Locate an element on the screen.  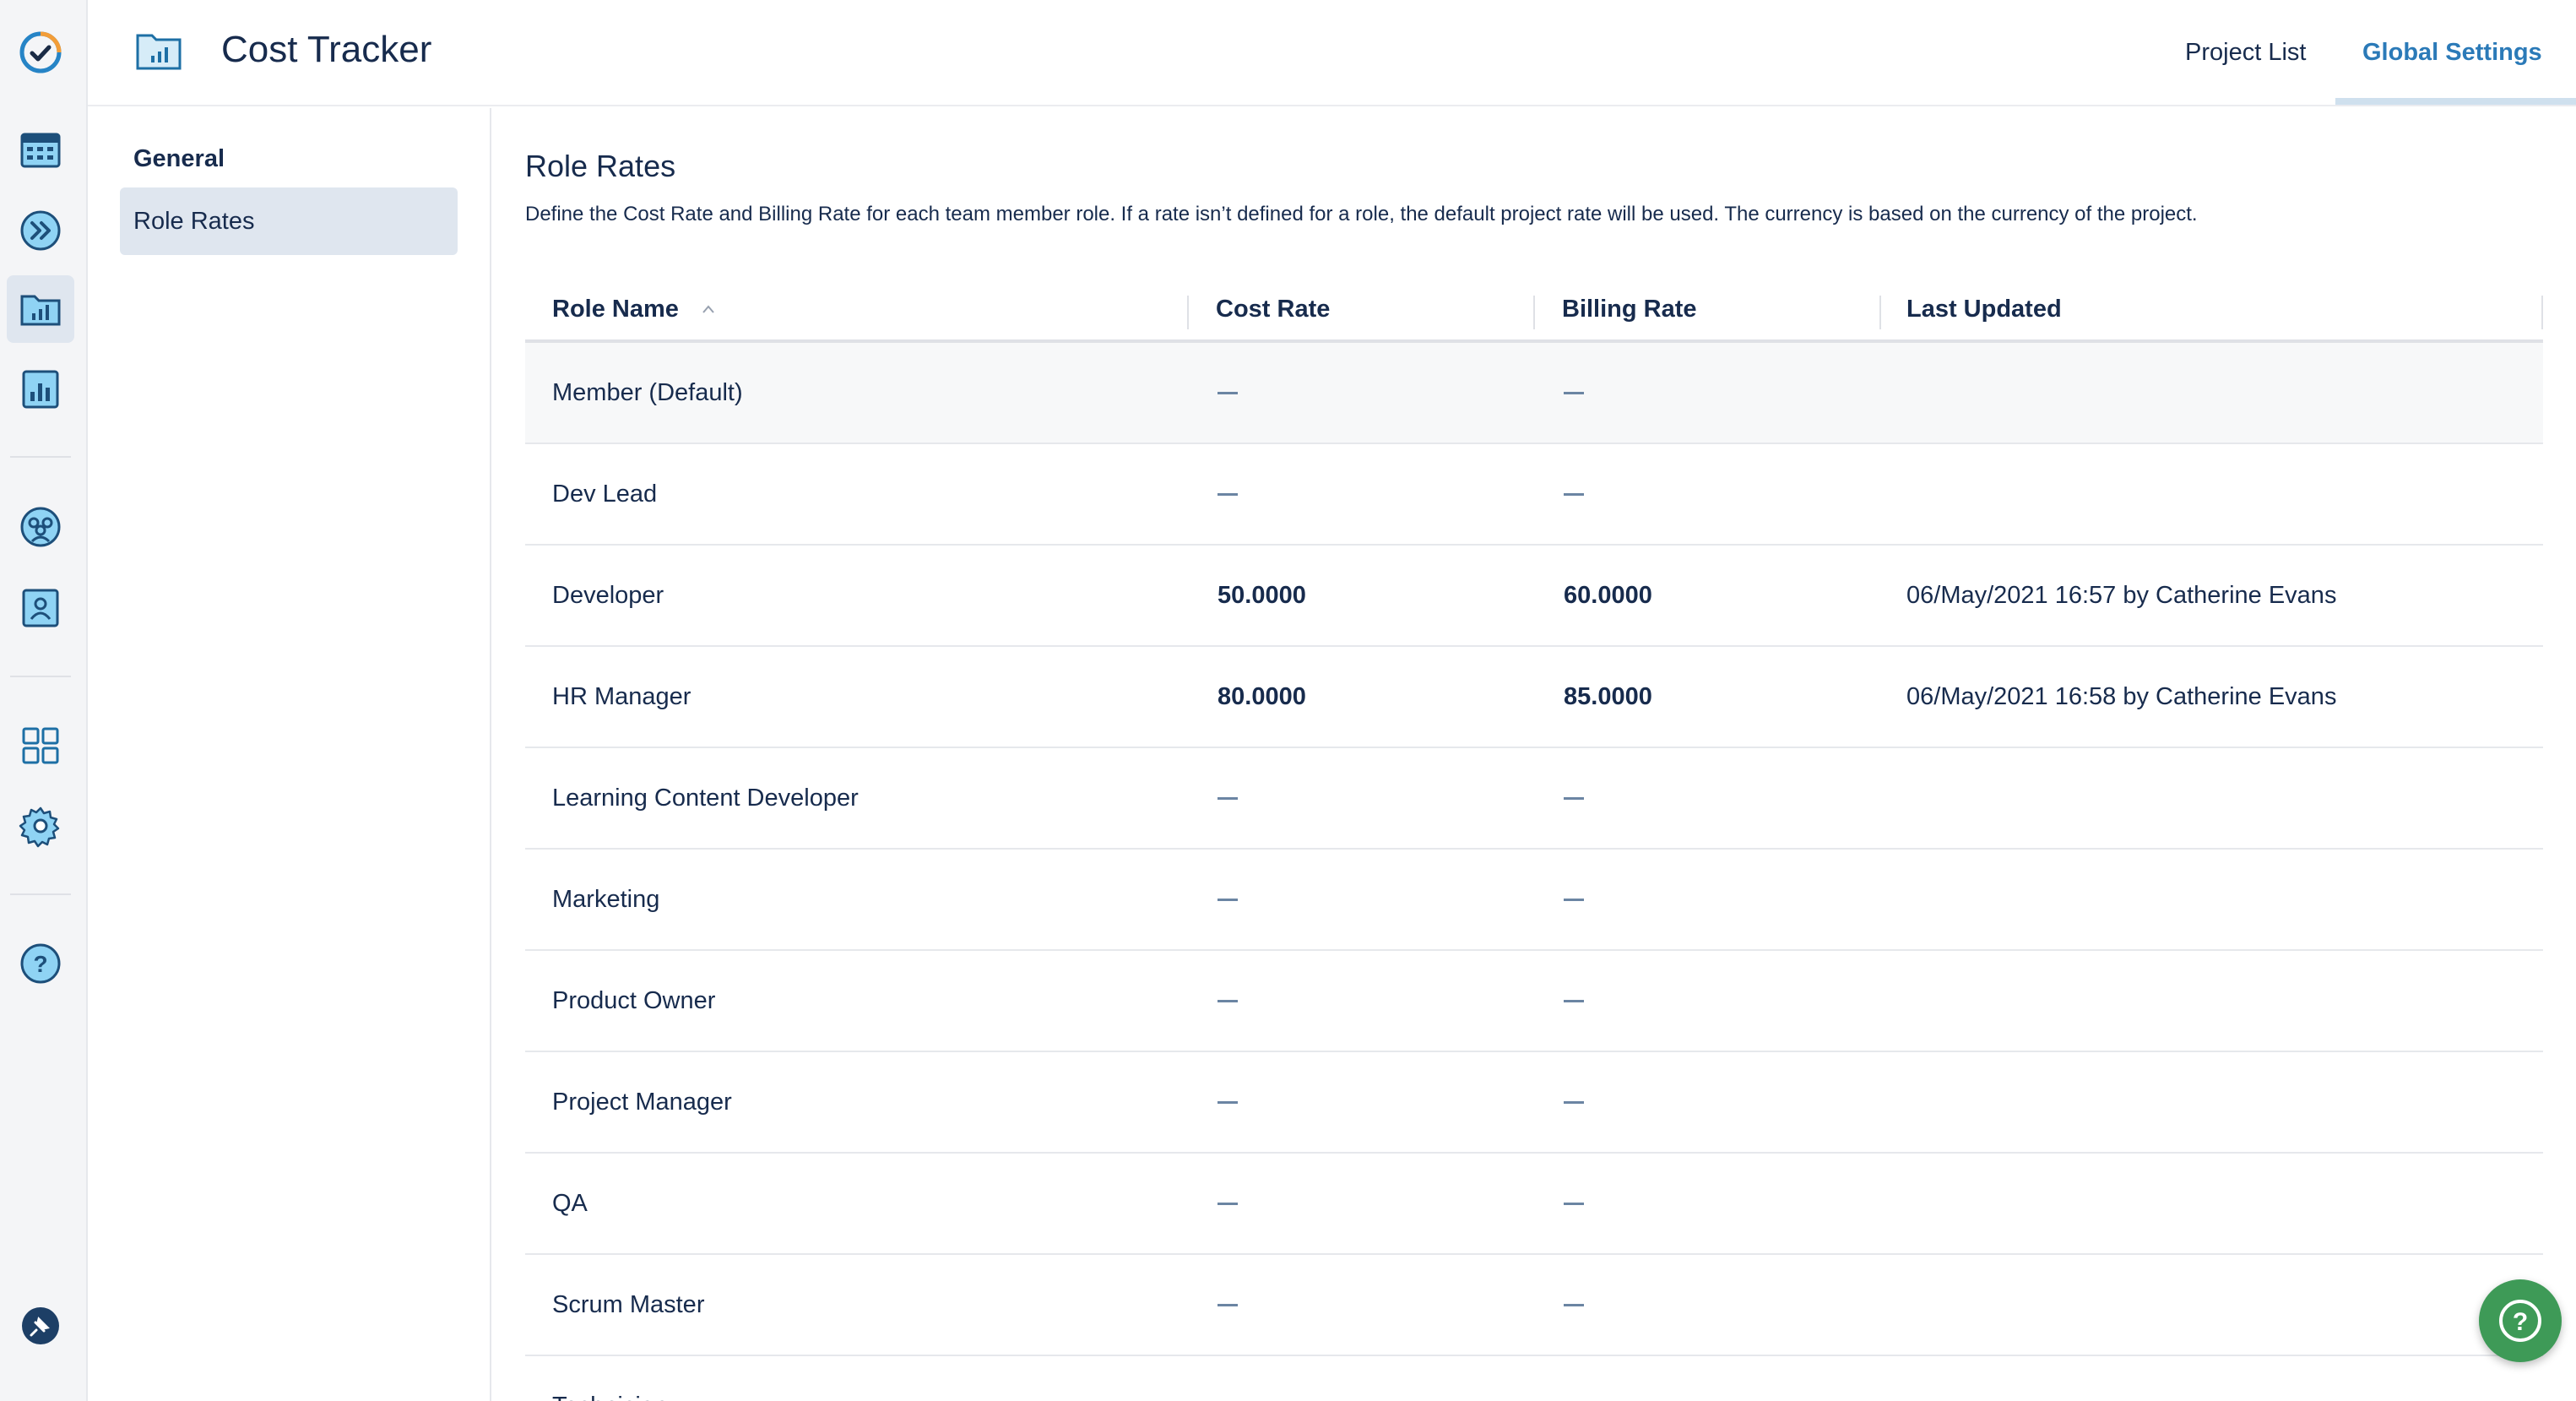
role-name-cell: Member (Default) is located at coordinates (647, 392).